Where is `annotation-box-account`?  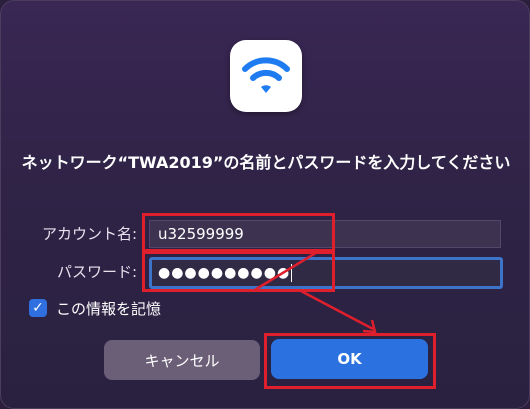
annotation-box-account is located at coordinates (238, 232).